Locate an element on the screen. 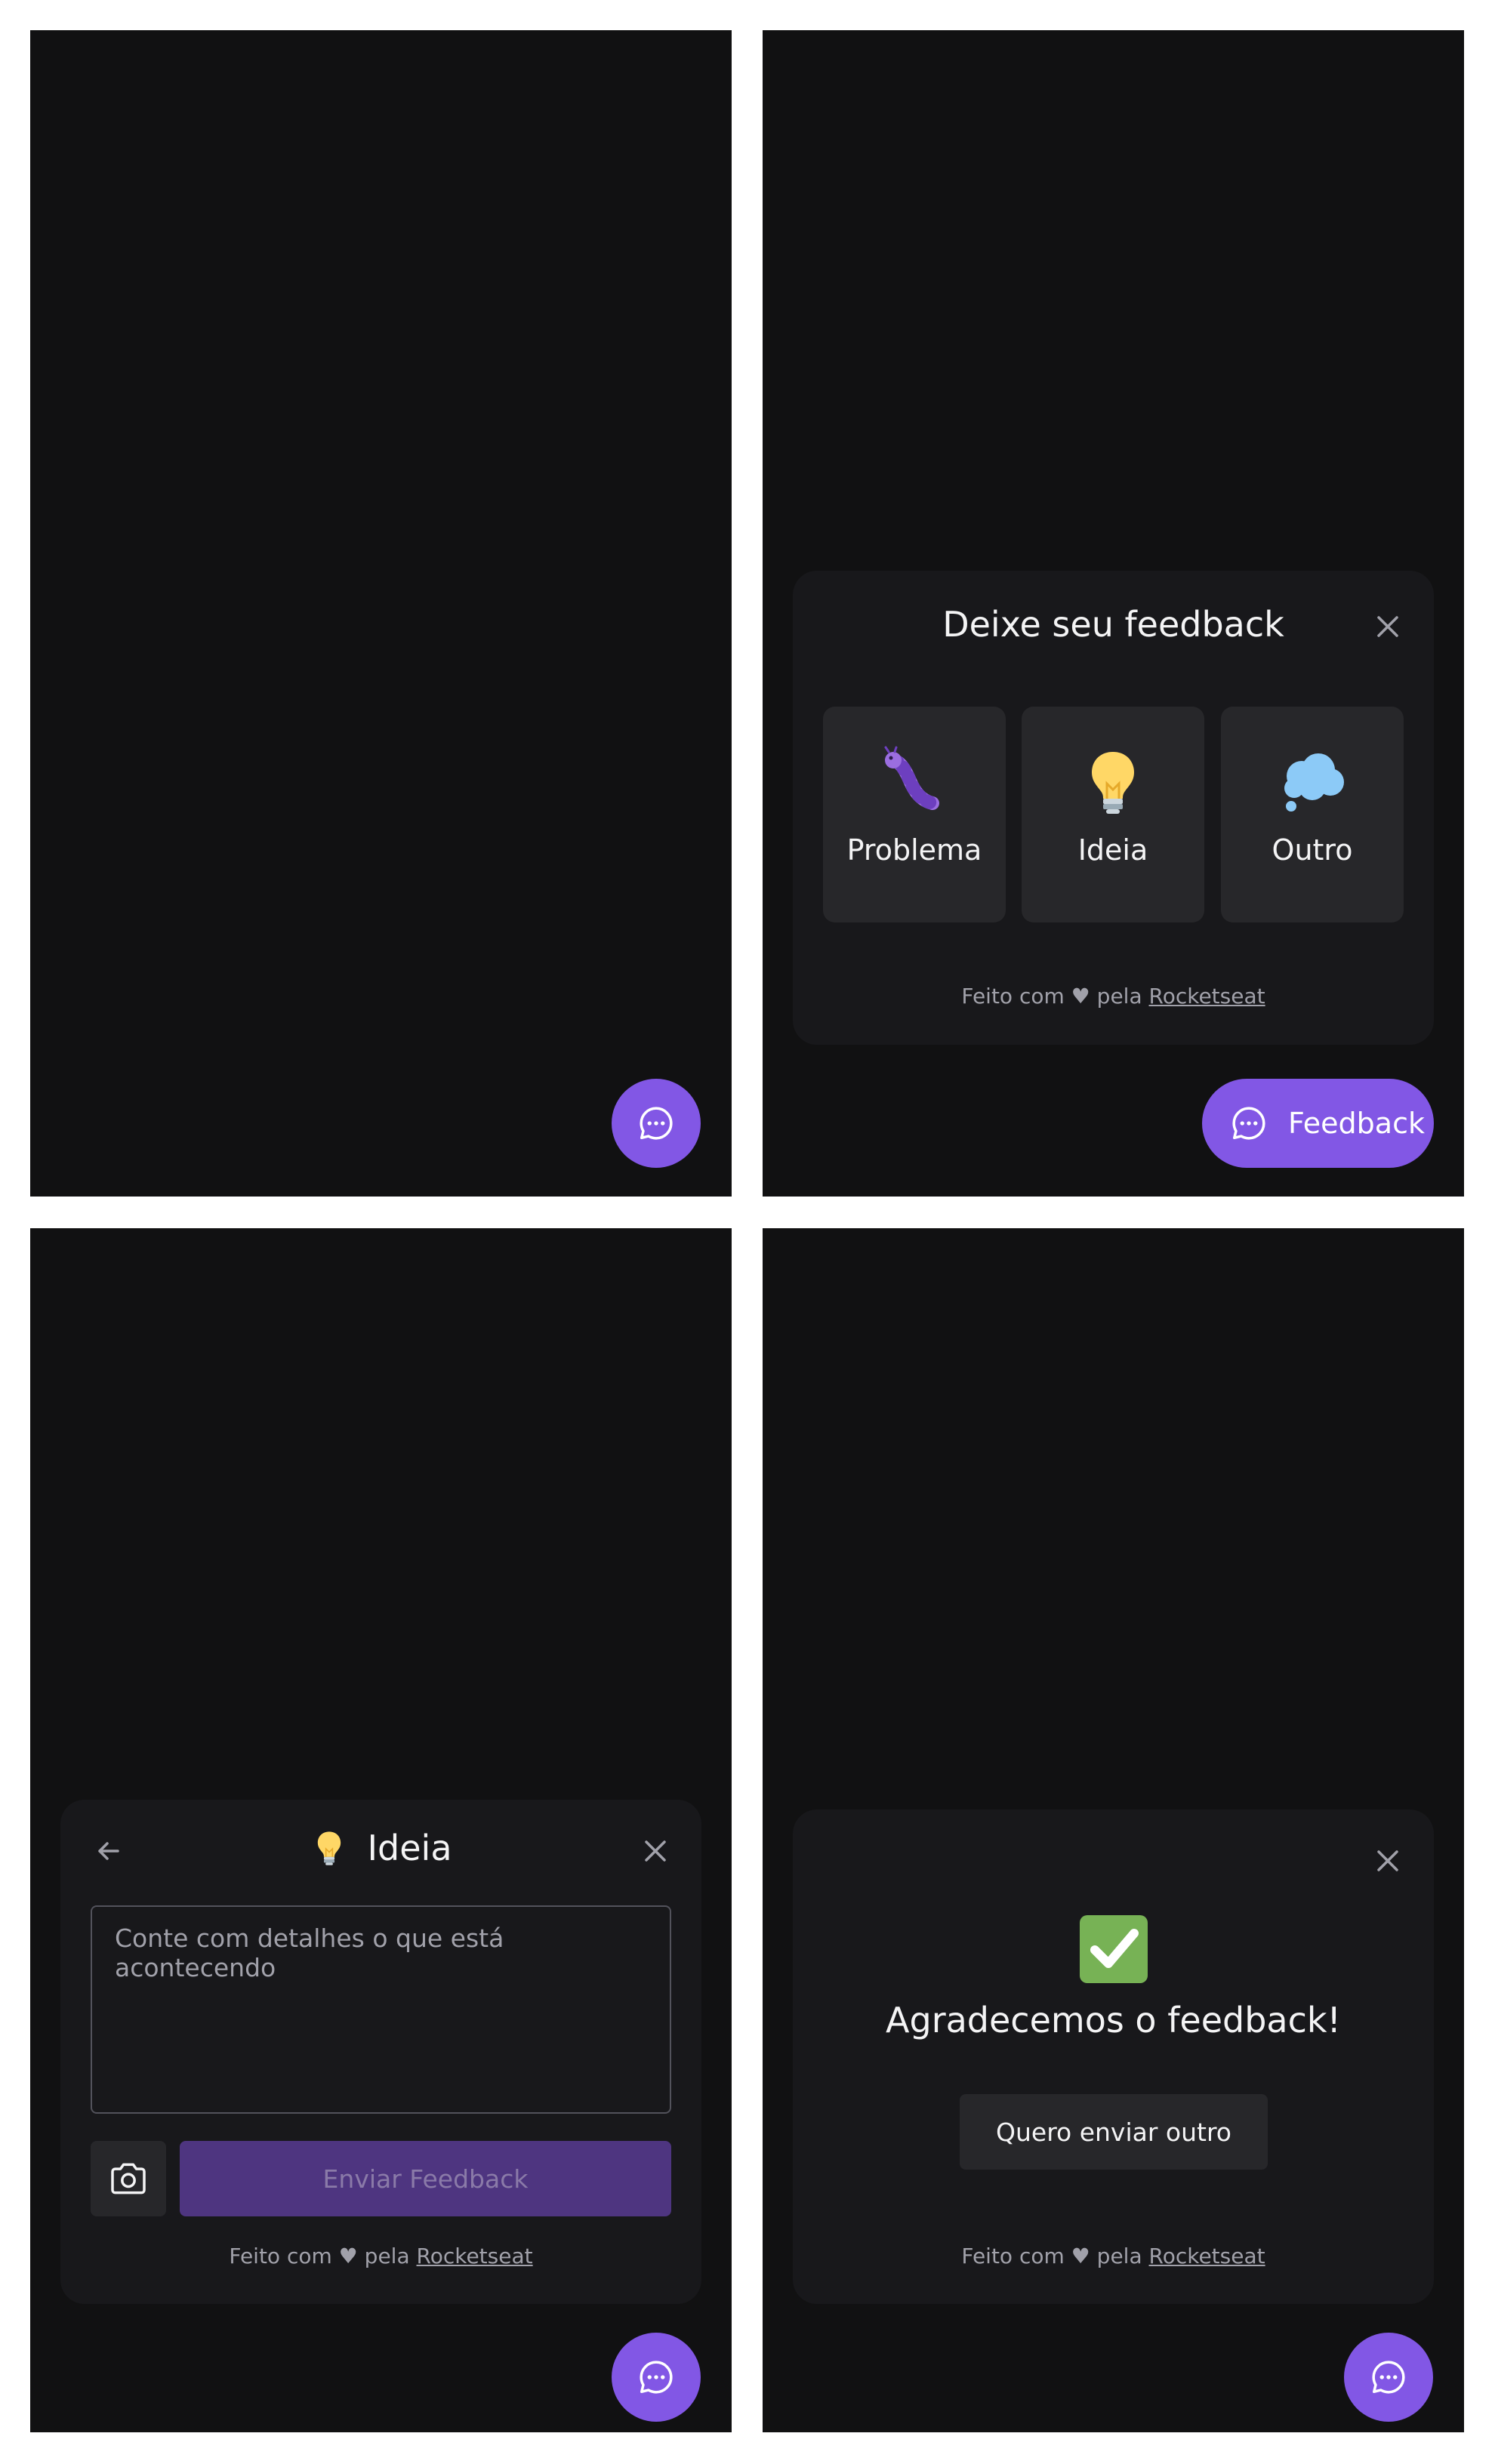 Image resolution: width=1495 pixels, height=2464 pixels. form-title: Ideia is located at coordinates (409, 1848).